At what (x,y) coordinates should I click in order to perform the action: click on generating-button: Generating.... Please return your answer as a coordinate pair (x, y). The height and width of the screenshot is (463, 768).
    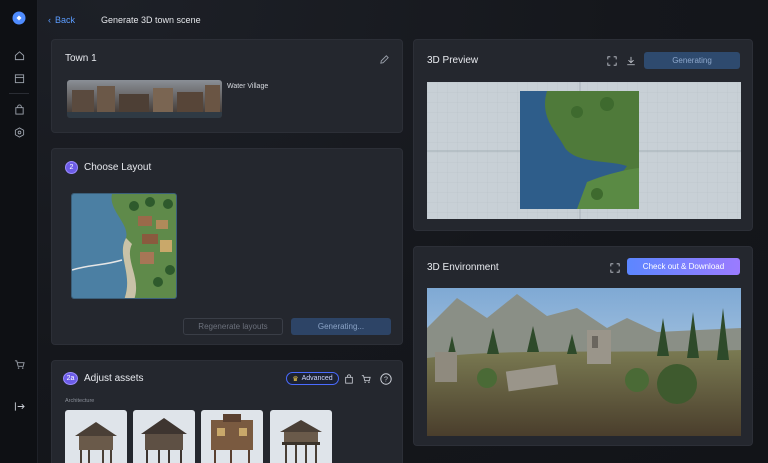
    Looking at the image, I should click on (341, 326).